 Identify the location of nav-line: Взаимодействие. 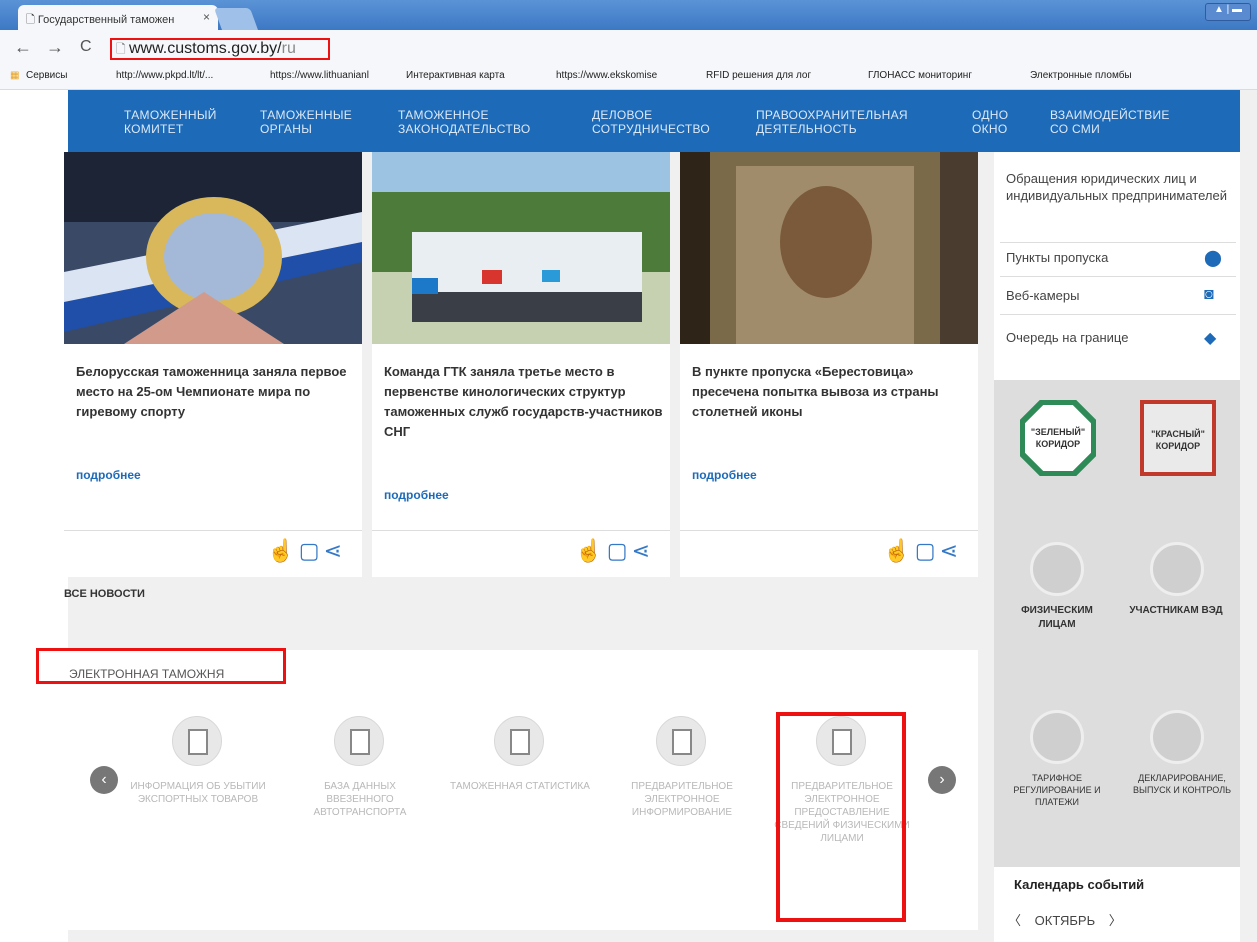
(1110, 115).